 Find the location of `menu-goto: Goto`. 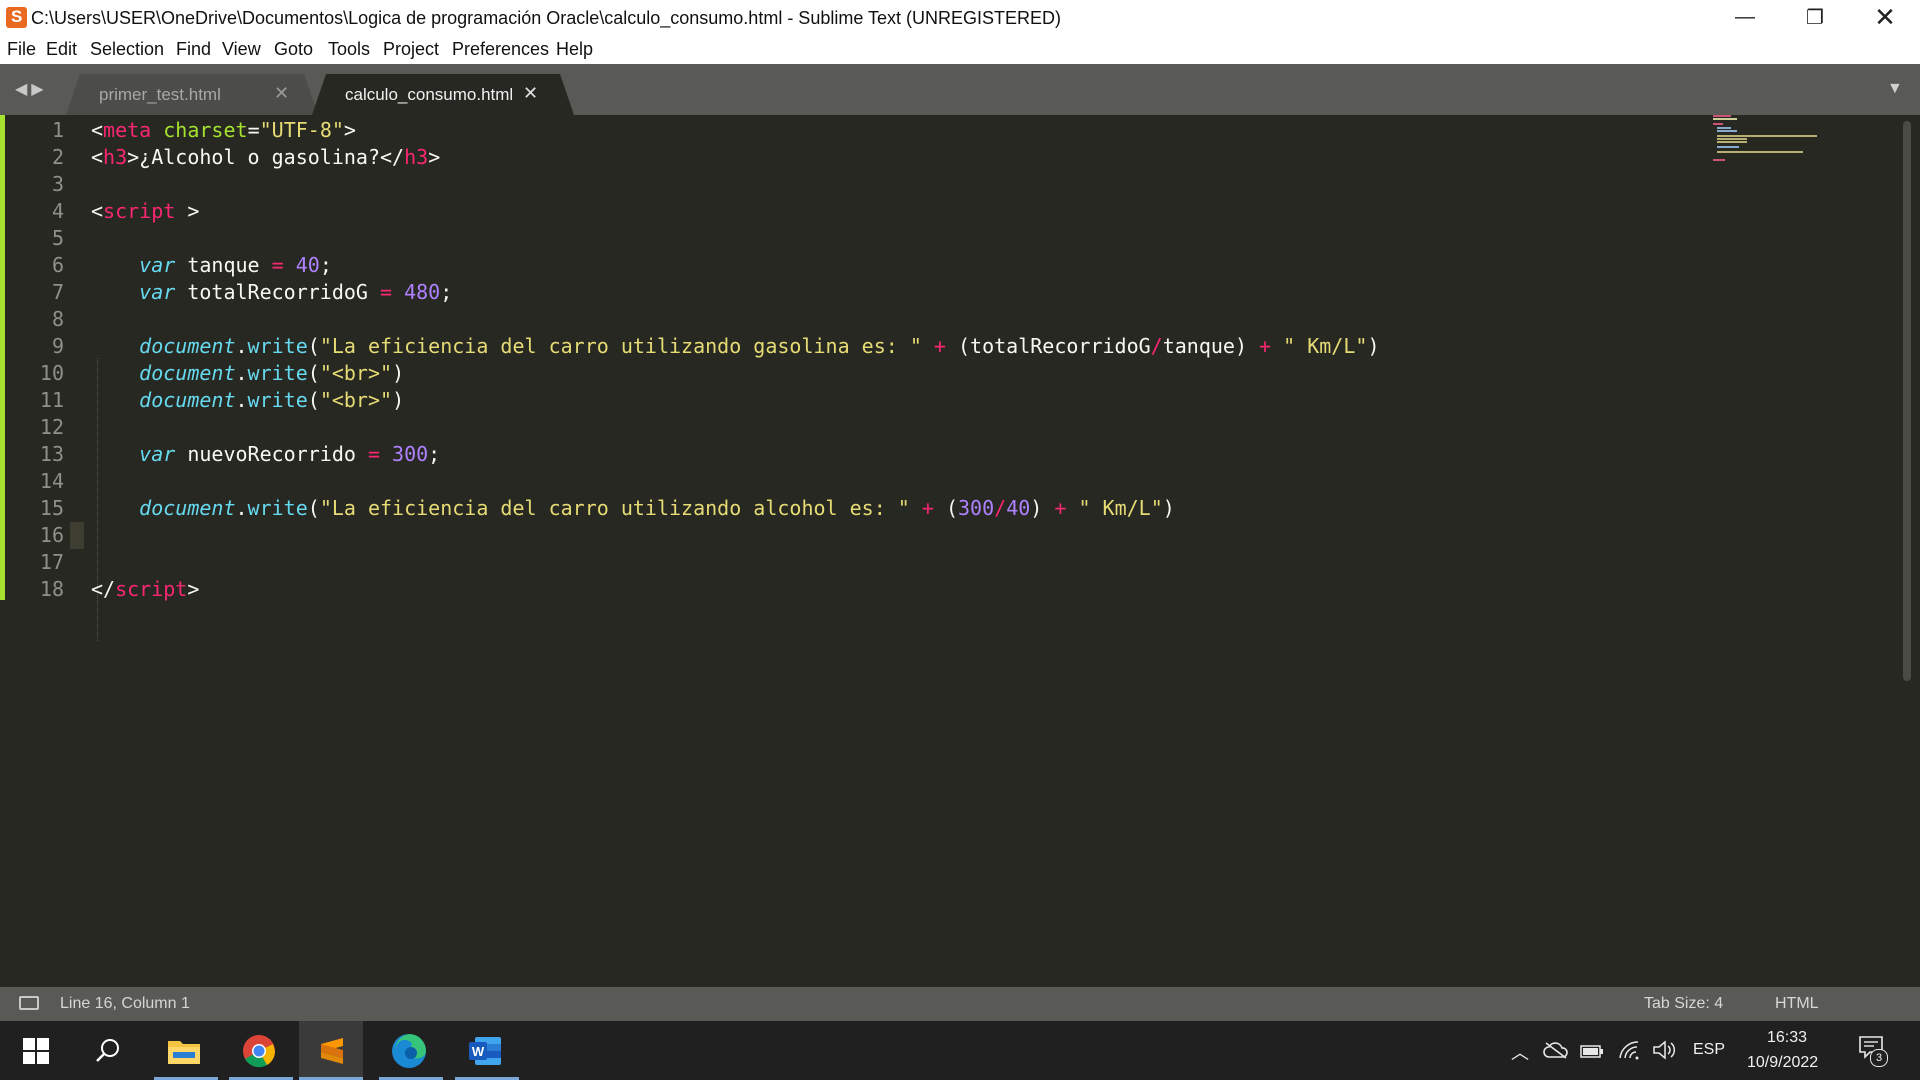

menu-goto: Goto is located at coordinates (293, 49).